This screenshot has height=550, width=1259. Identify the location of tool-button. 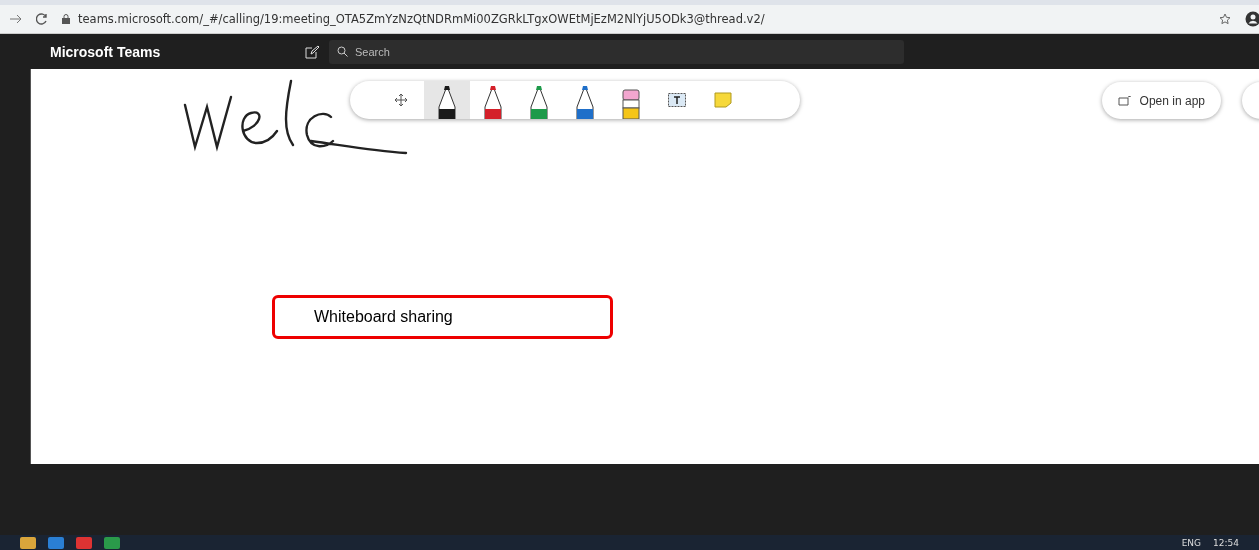
(447, 100).